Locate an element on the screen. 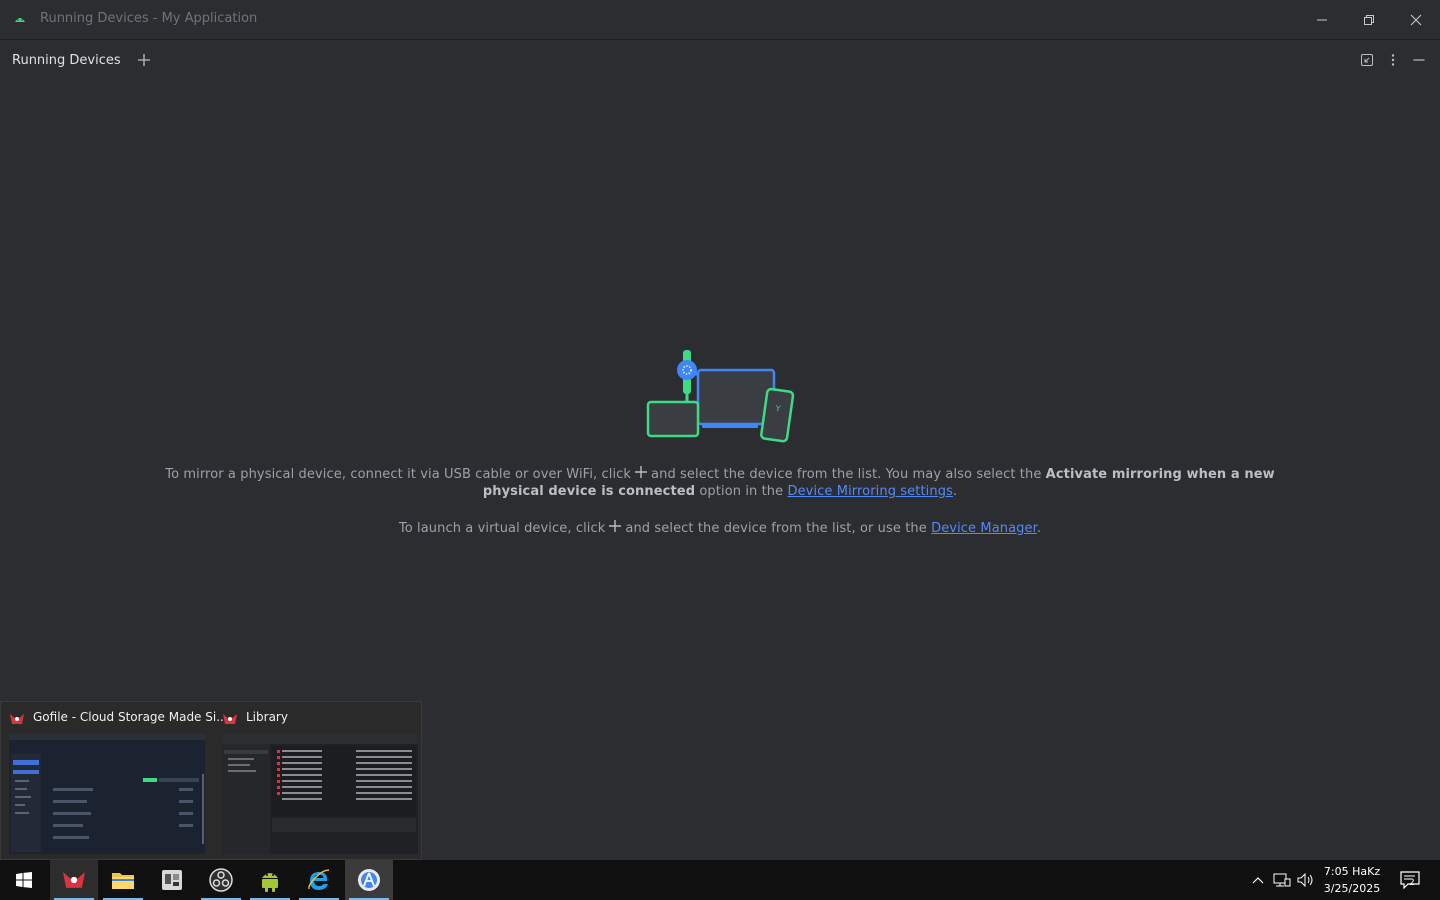  chevron-up-icon is located at coordinates (1258, 880).